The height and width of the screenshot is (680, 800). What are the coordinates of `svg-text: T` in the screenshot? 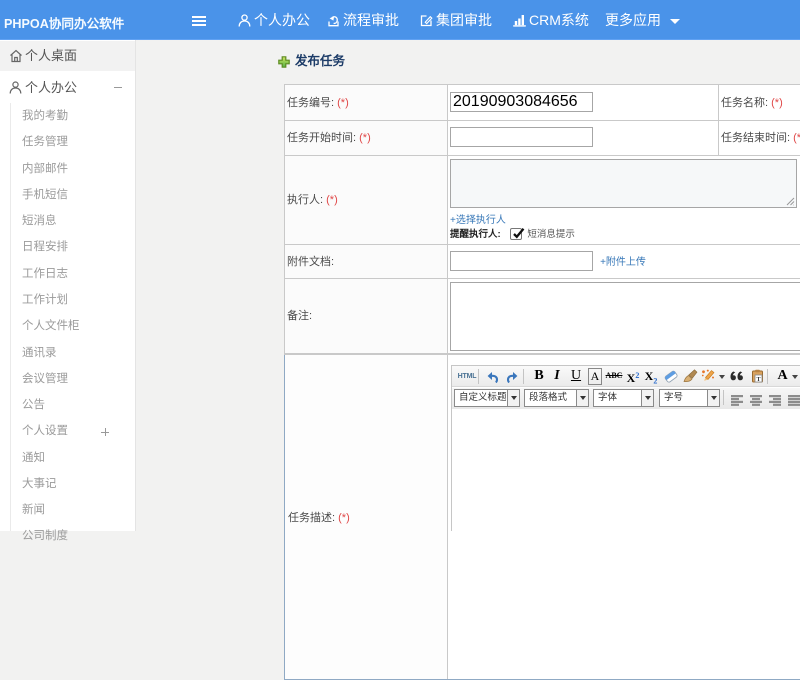 It's located at (758, 380).